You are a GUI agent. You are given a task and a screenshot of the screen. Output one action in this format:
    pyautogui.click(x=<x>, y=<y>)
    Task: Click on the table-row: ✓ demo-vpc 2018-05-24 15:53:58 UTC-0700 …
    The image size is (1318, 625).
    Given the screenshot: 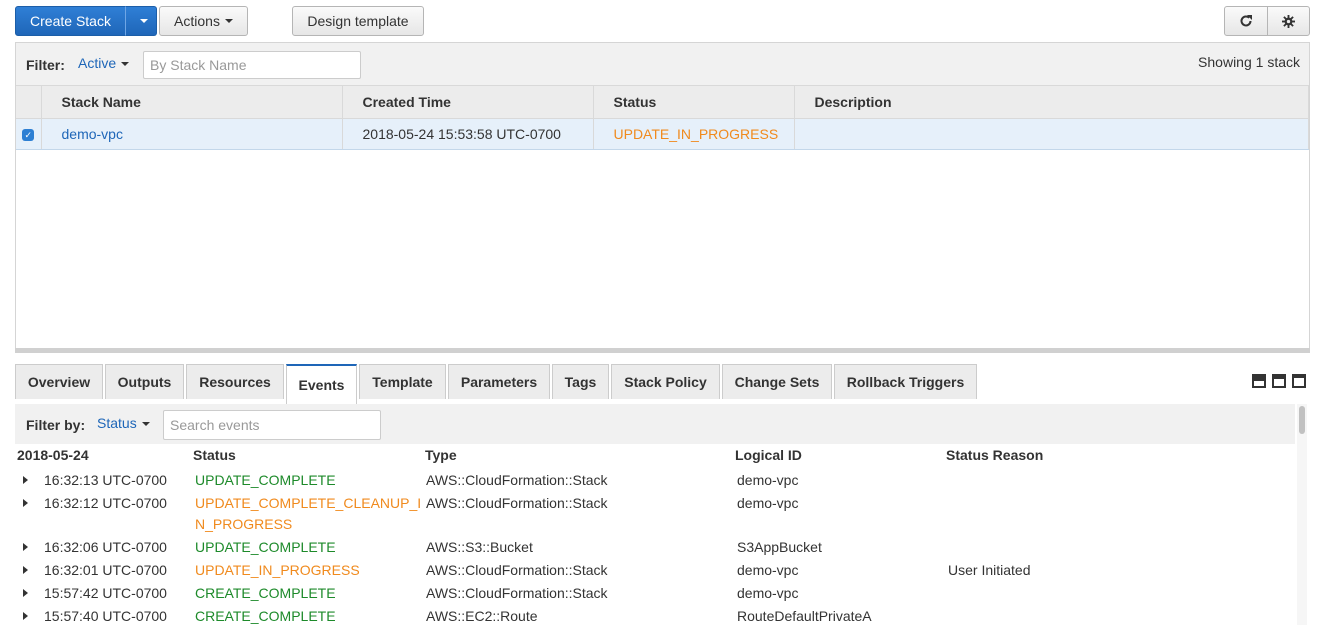 What is the action you would take?
    pyautogui.click(x=662, y=134)
    